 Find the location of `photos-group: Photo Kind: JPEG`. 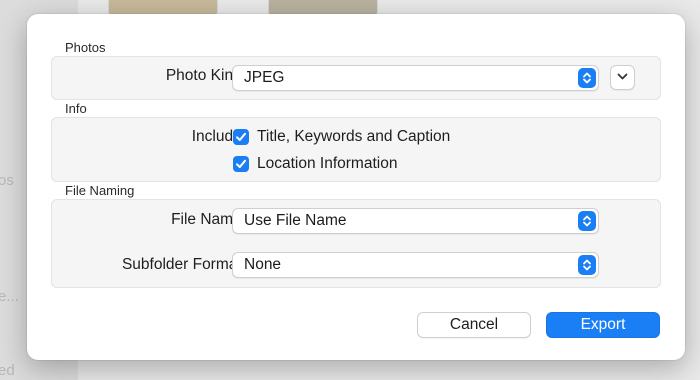

photos-group: Photo Kind: JPEG is located at coordinates (356, 78).